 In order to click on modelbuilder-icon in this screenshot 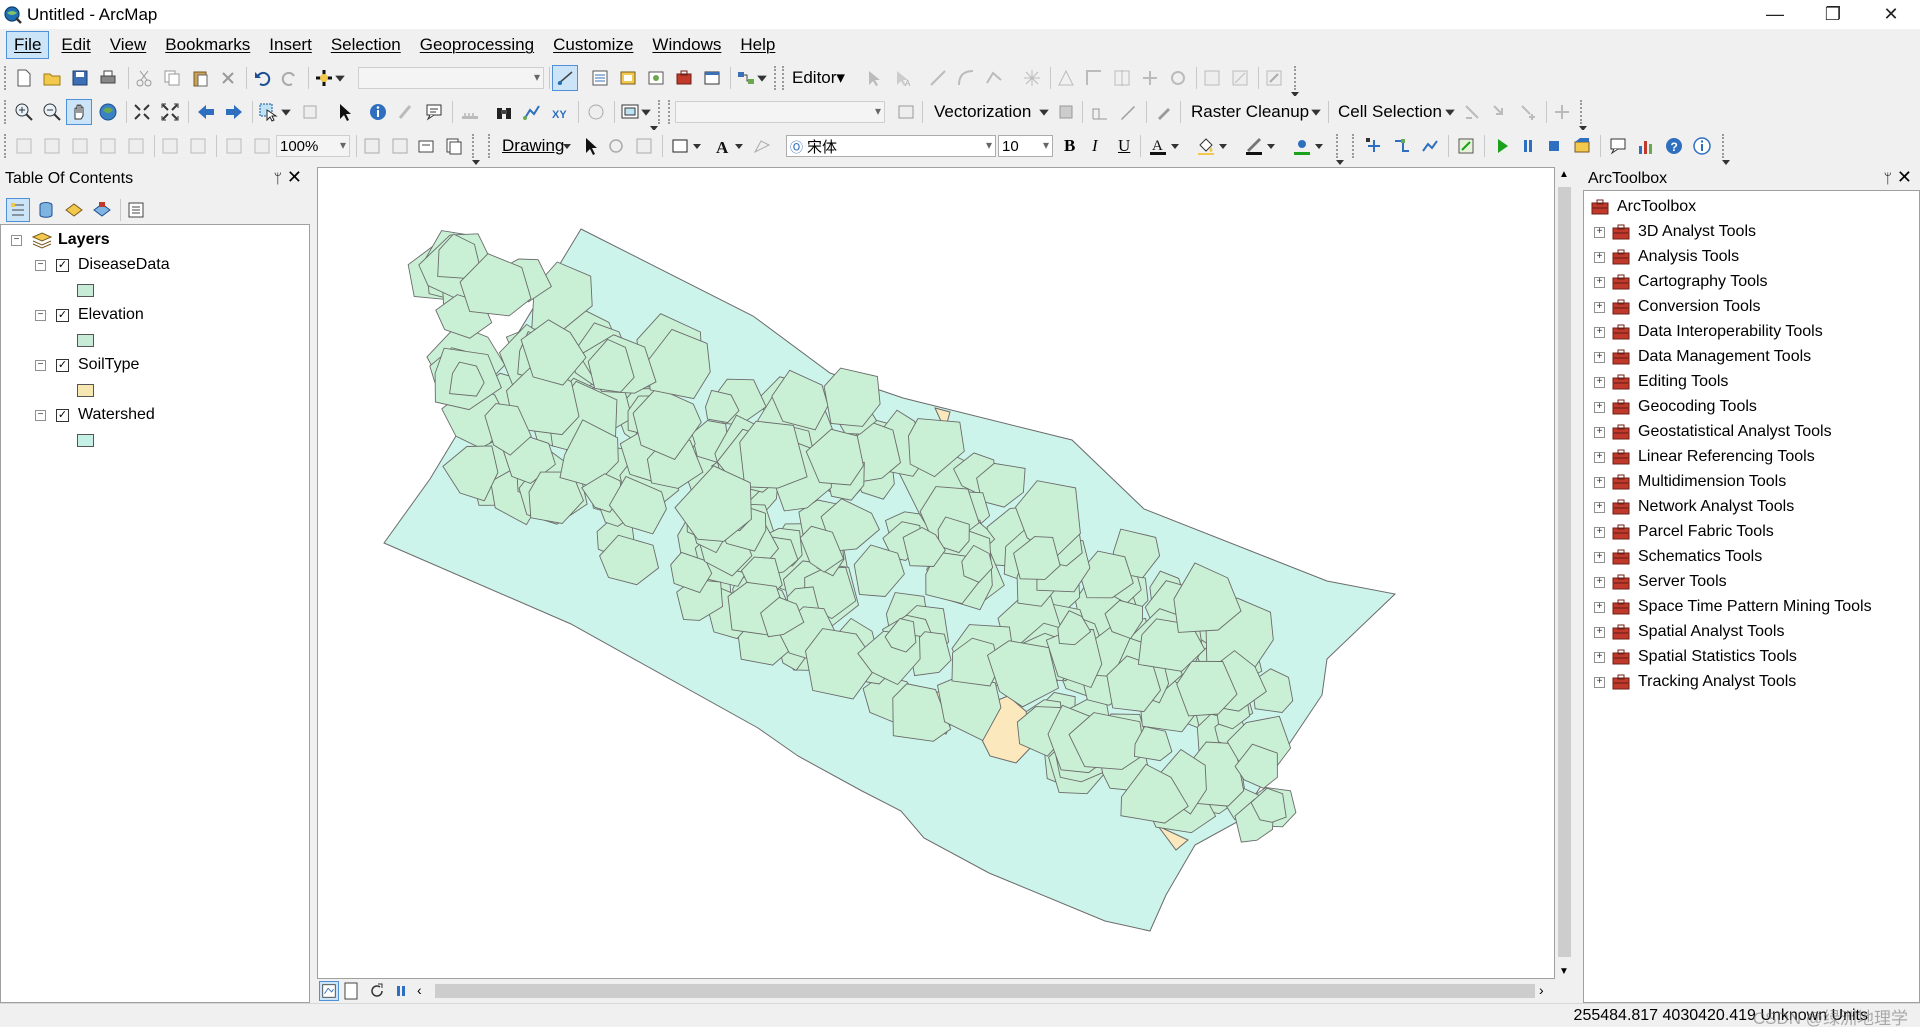, I will do `click(746, 78)`.